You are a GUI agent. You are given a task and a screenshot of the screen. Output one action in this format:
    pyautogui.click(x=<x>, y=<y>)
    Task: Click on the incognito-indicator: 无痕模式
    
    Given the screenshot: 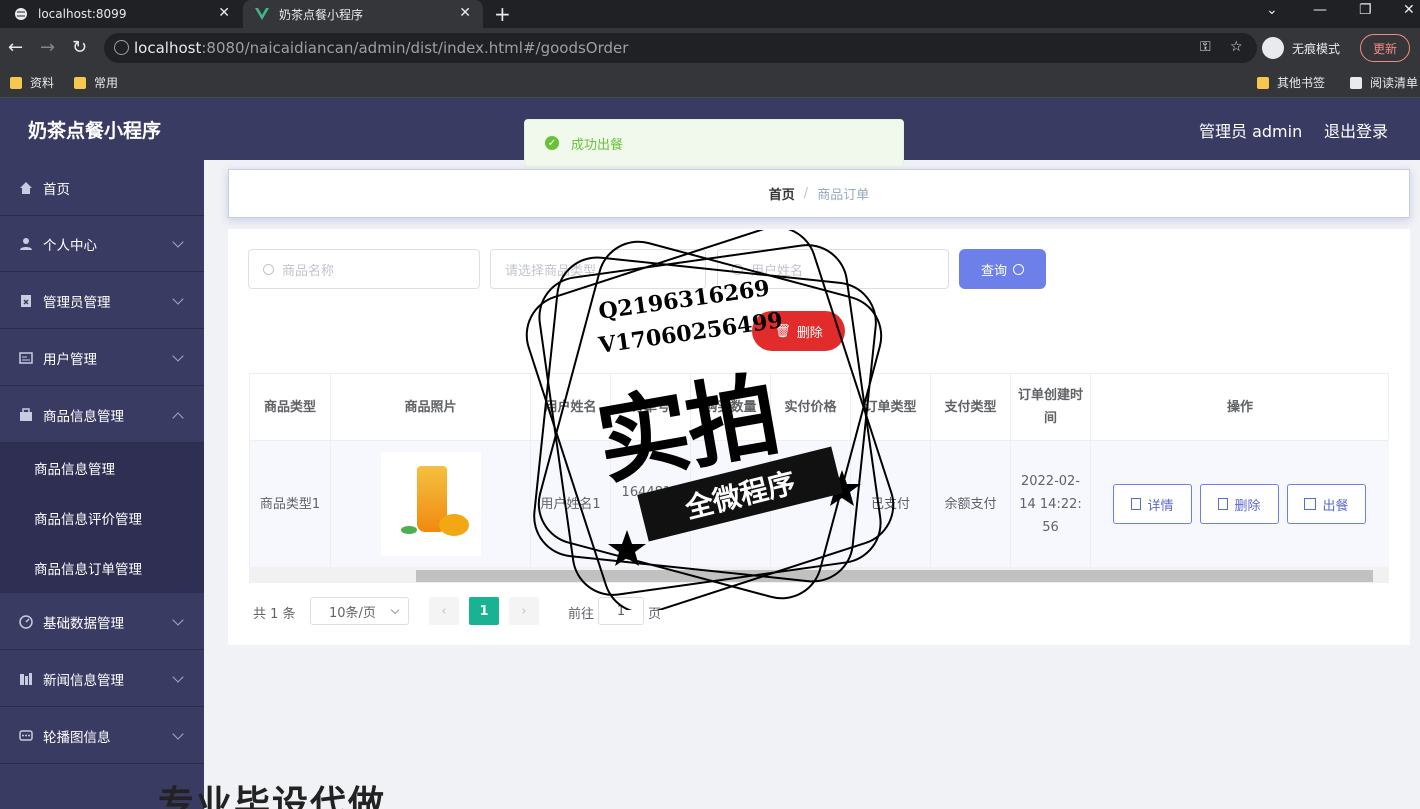 What is the action you would take?
    pyautogui.click(x=1301, y=48)
    